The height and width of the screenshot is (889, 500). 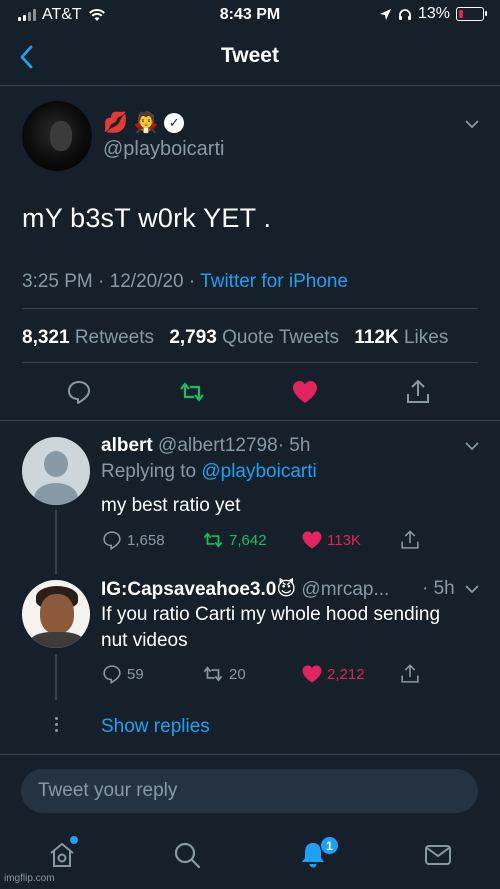 I want to click on reply-author-name: IG:Capsaveahoe3.0, so click(x=188, y=589).